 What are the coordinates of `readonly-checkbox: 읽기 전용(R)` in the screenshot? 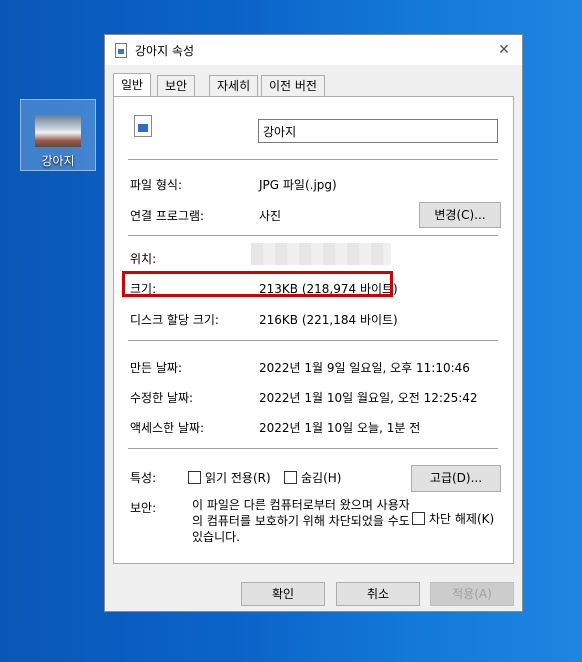 It's located at (229, 477).